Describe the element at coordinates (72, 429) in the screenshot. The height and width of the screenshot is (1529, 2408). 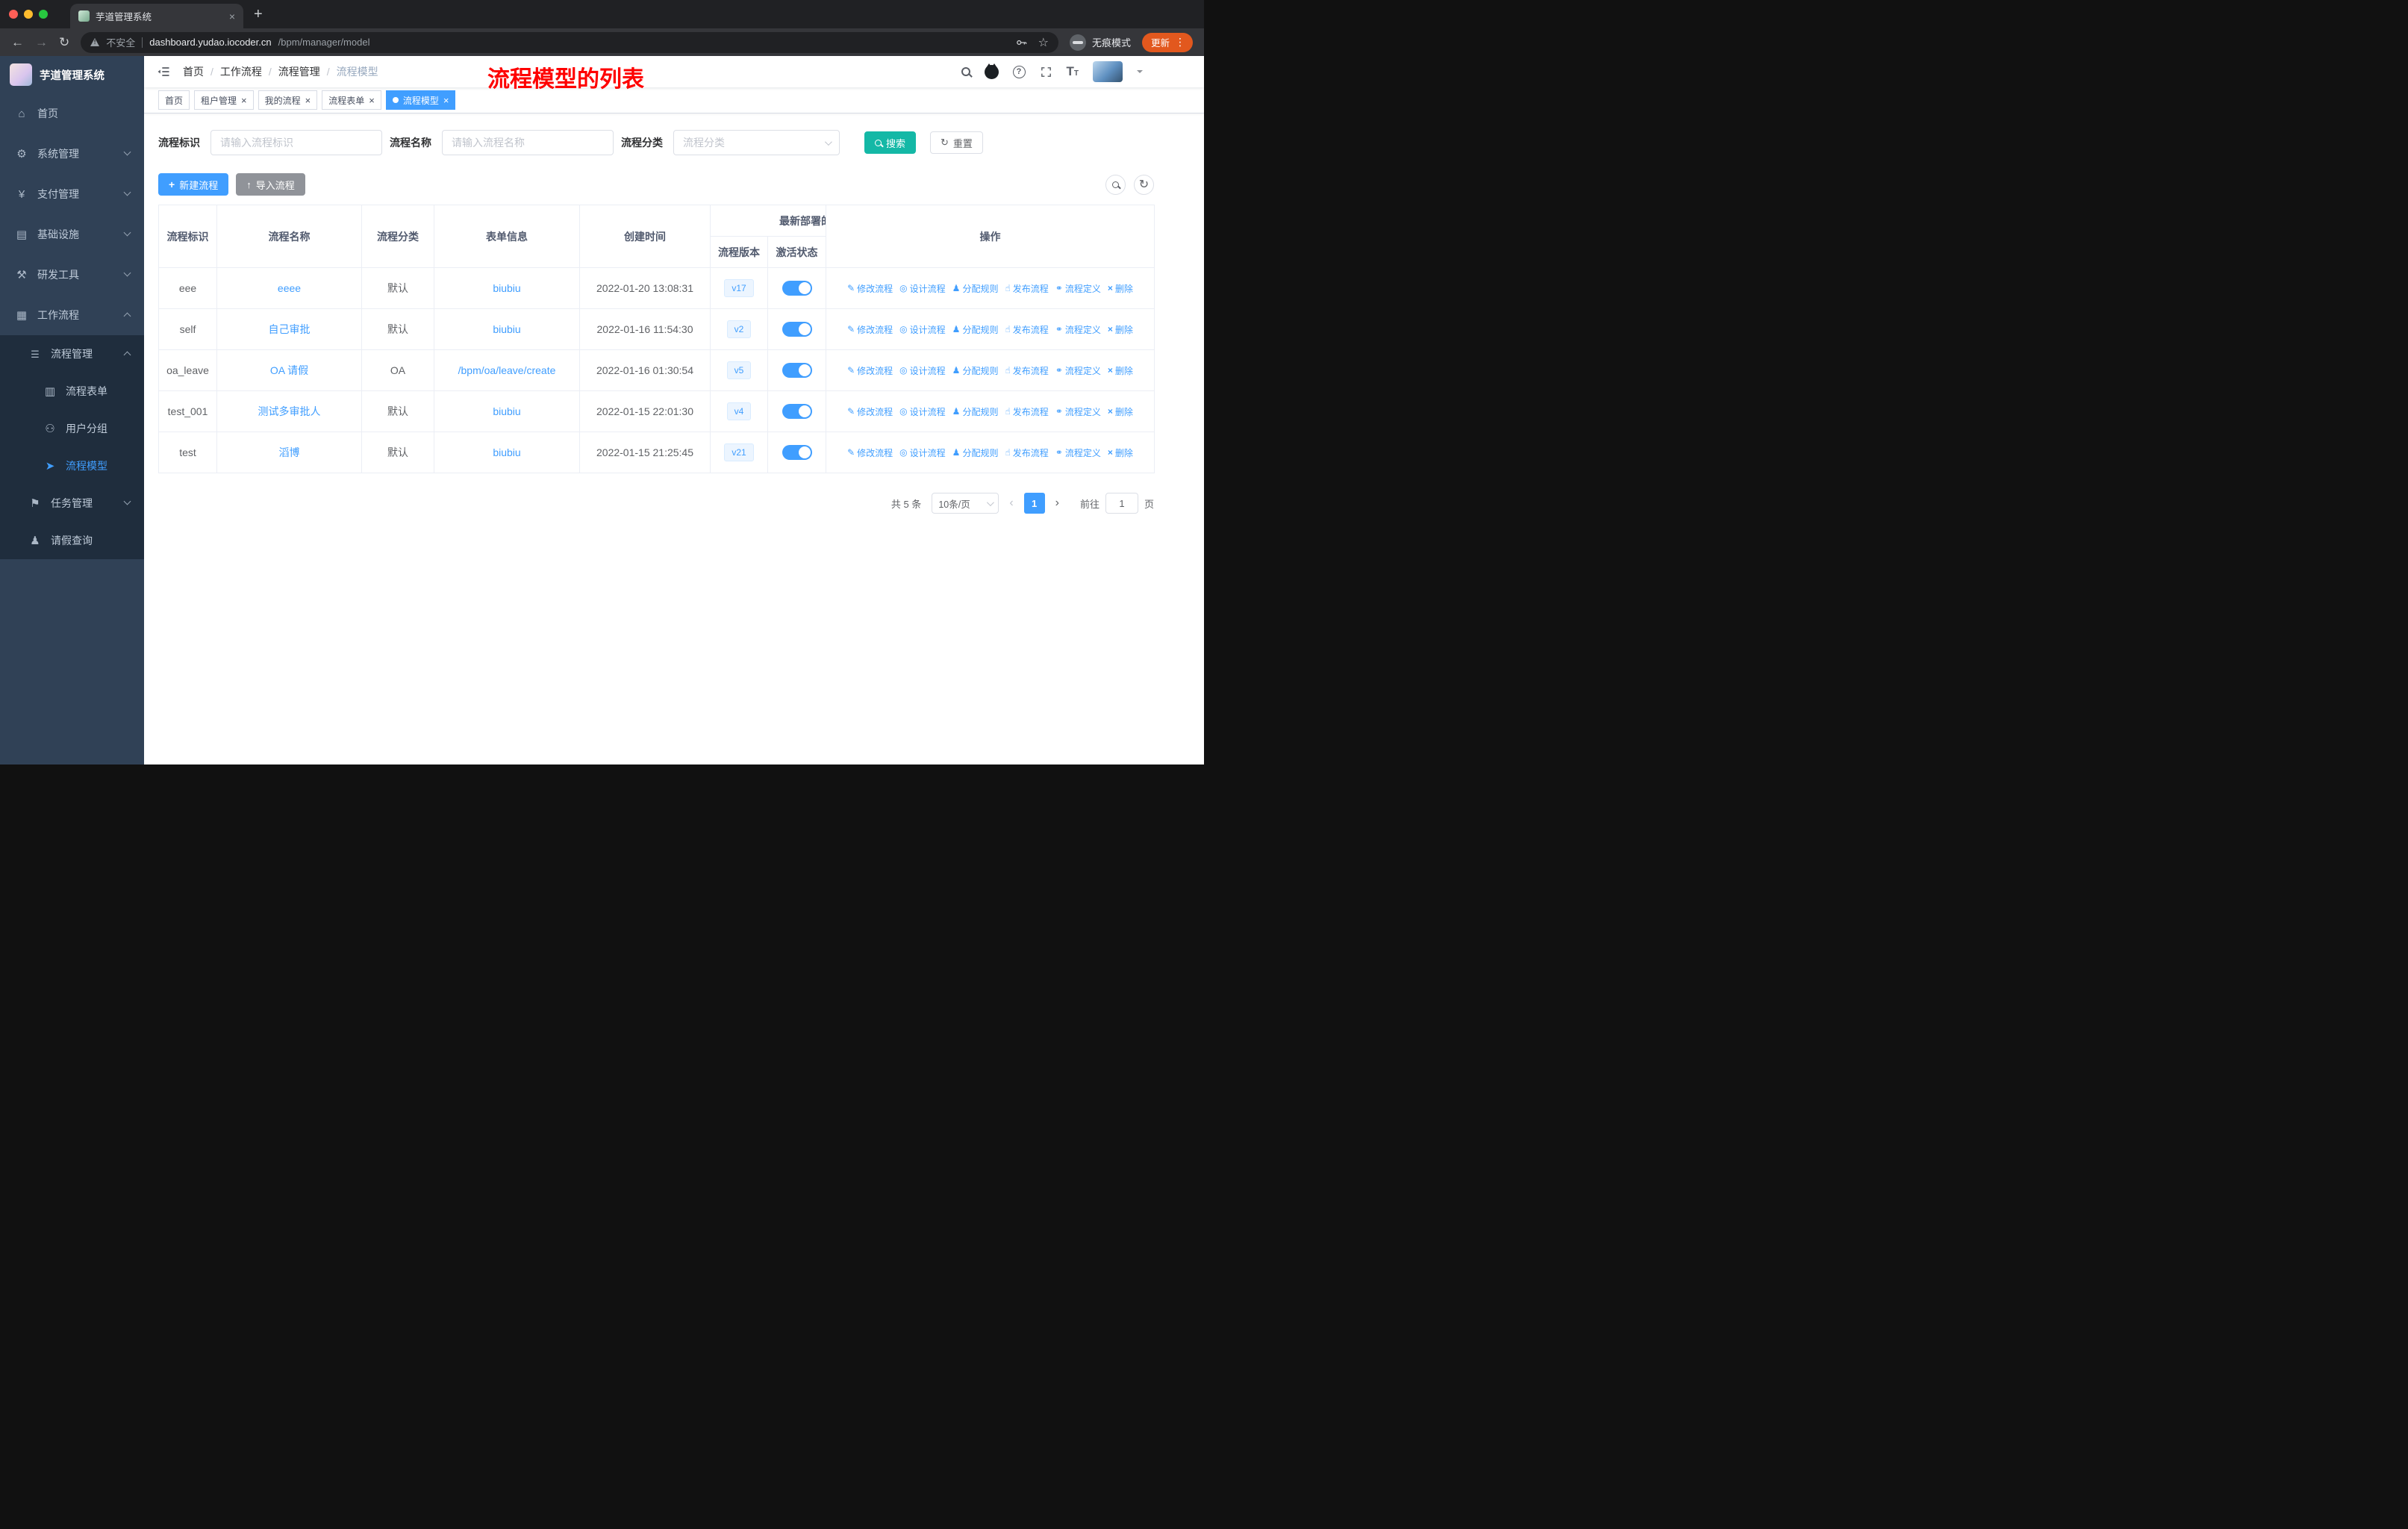
I see `sidebar-item: 用户分组` at that location.